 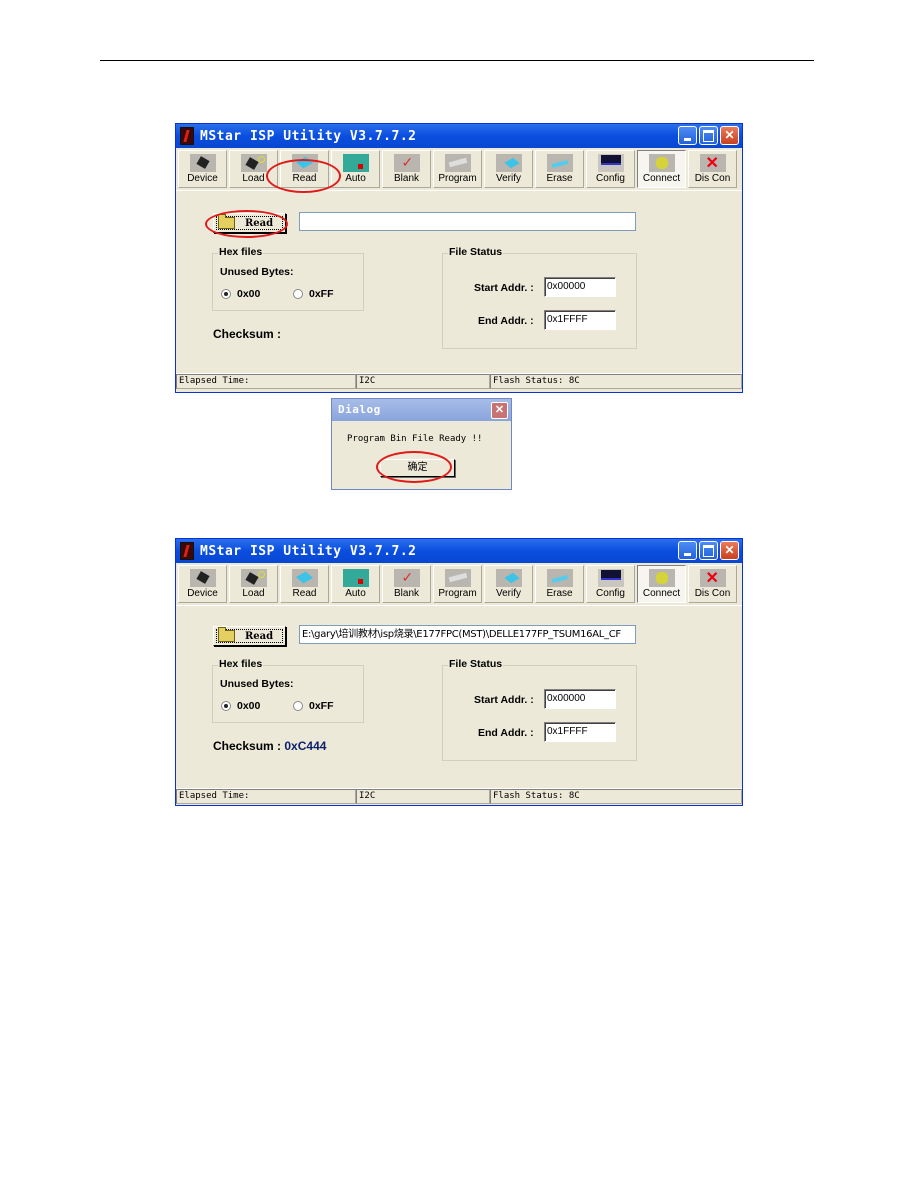 I want to click on file-status-legend: File Status, so click(x=476, y=252).